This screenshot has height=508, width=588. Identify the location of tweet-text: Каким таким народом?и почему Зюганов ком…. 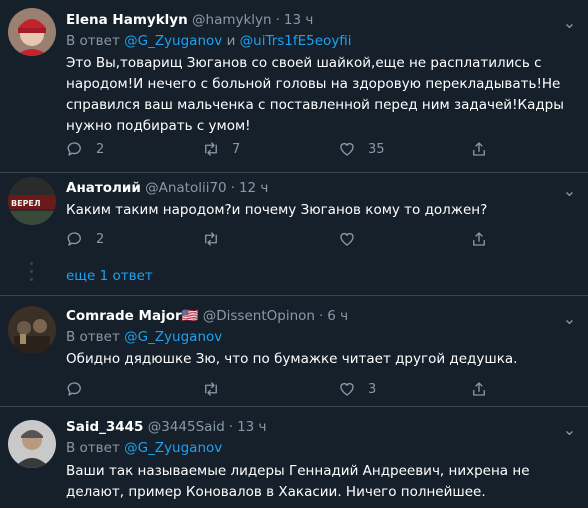
(277, 210).